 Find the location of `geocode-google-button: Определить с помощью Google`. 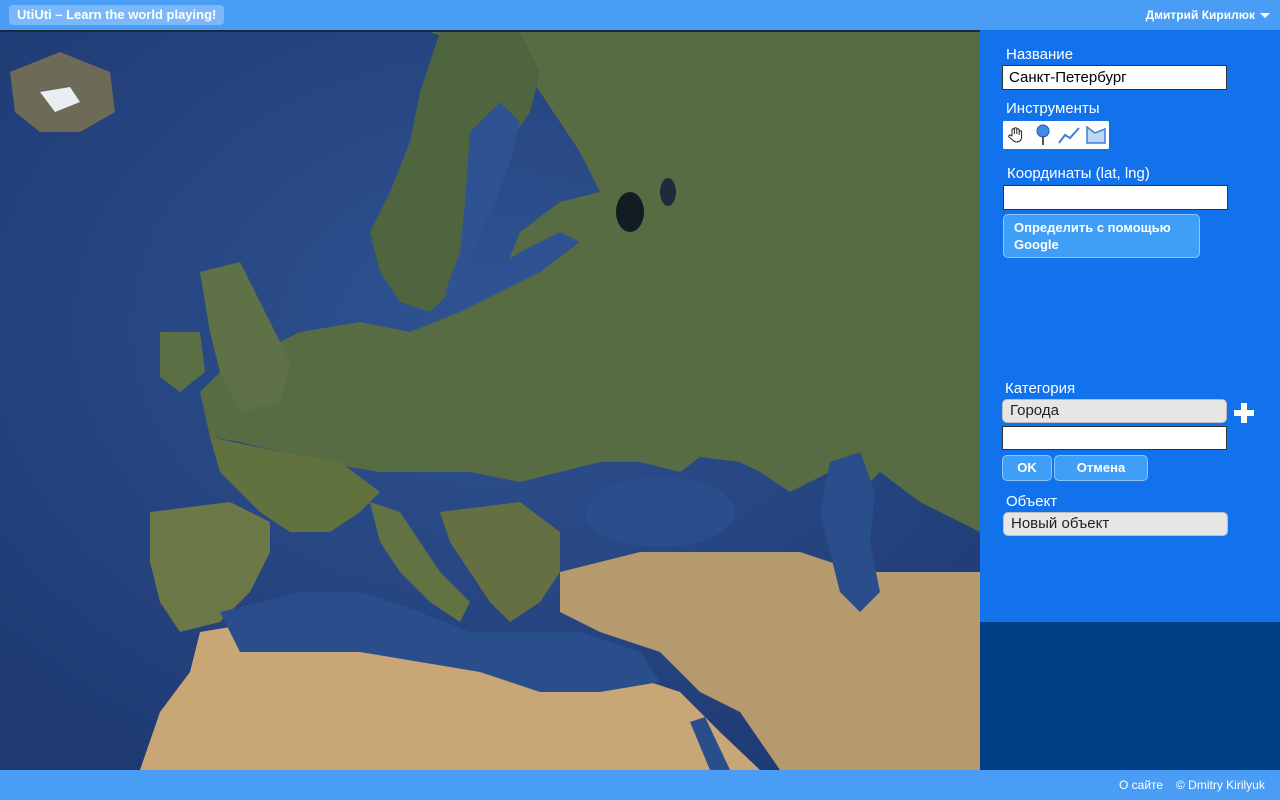

geocode-google-button: Определить с помощью Google is located at coordinates (1101, 236).